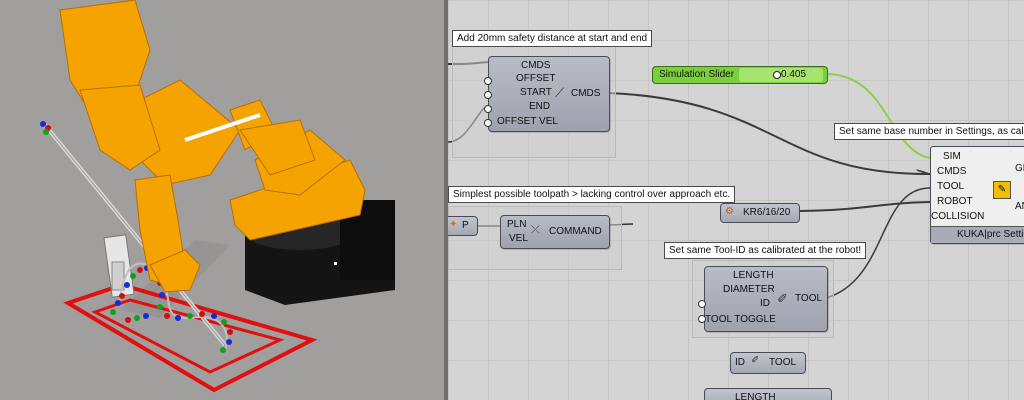 This screenshot has width=1024, height=400. What do you see at coordinates (488, 123) in the screenshot?
I see `grip-offset-vel` at bounding box center [488, 123].